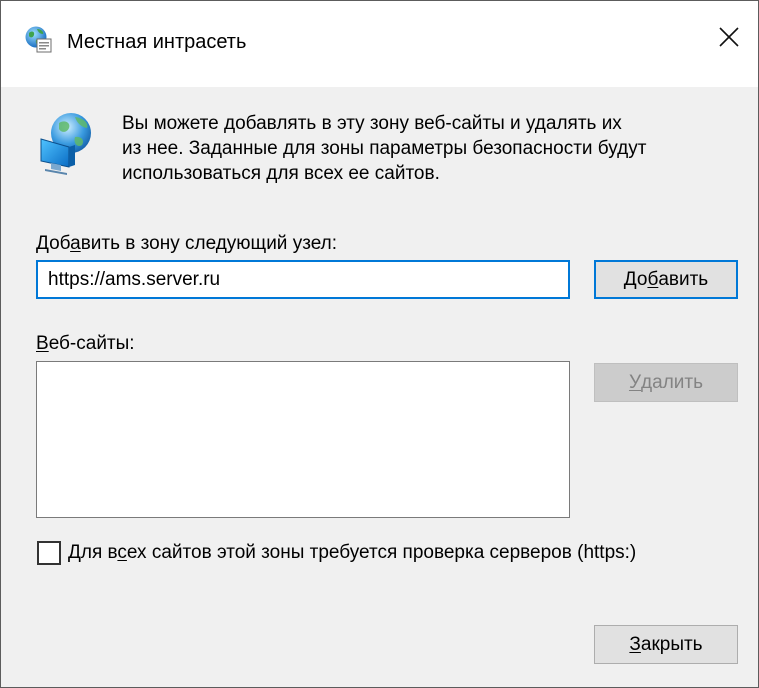 Image resolution: width=759 pixels, height=688 pixels. What do you see at coordinates (379, 44) in the screenshot?
I see `title-bar: Местная интрасеть` at bounding box center [379, 44].